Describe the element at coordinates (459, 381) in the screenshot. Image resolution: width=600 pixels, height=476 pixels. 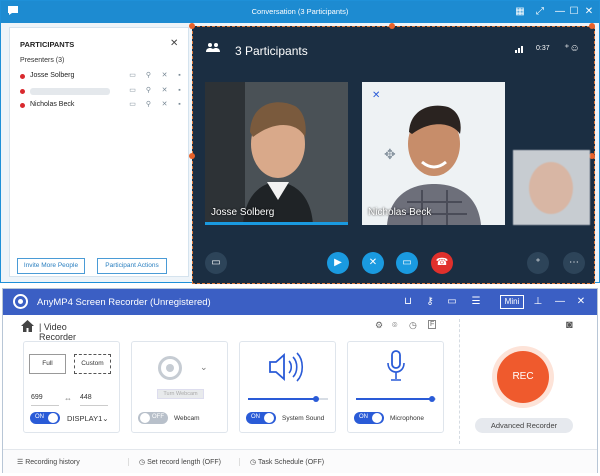
I see `divider` at that location.